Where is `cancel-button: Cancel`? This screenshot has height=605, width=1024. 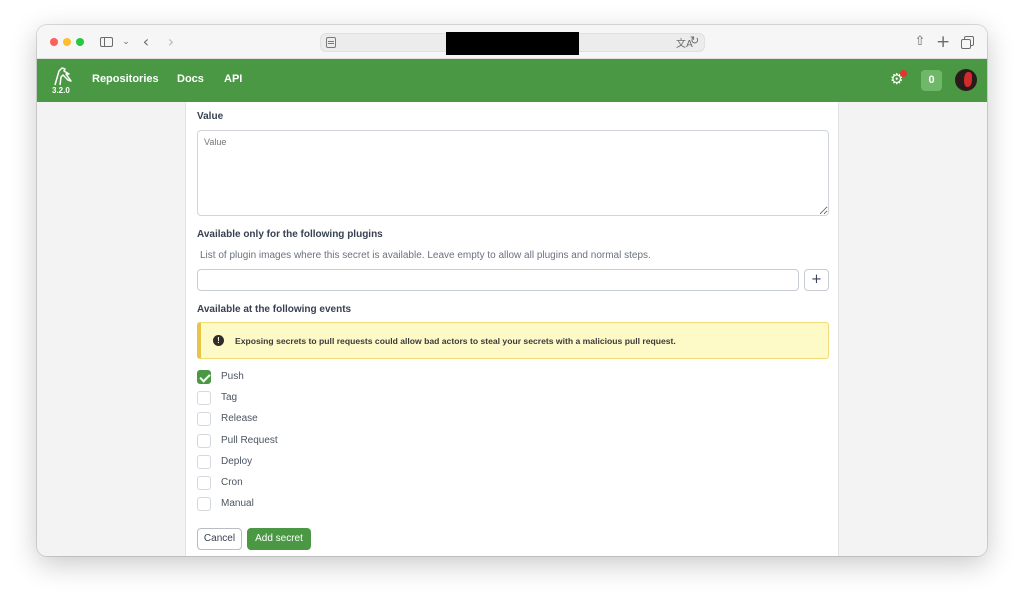 cancel-button: Cancel is located at coordinates (219, 539).